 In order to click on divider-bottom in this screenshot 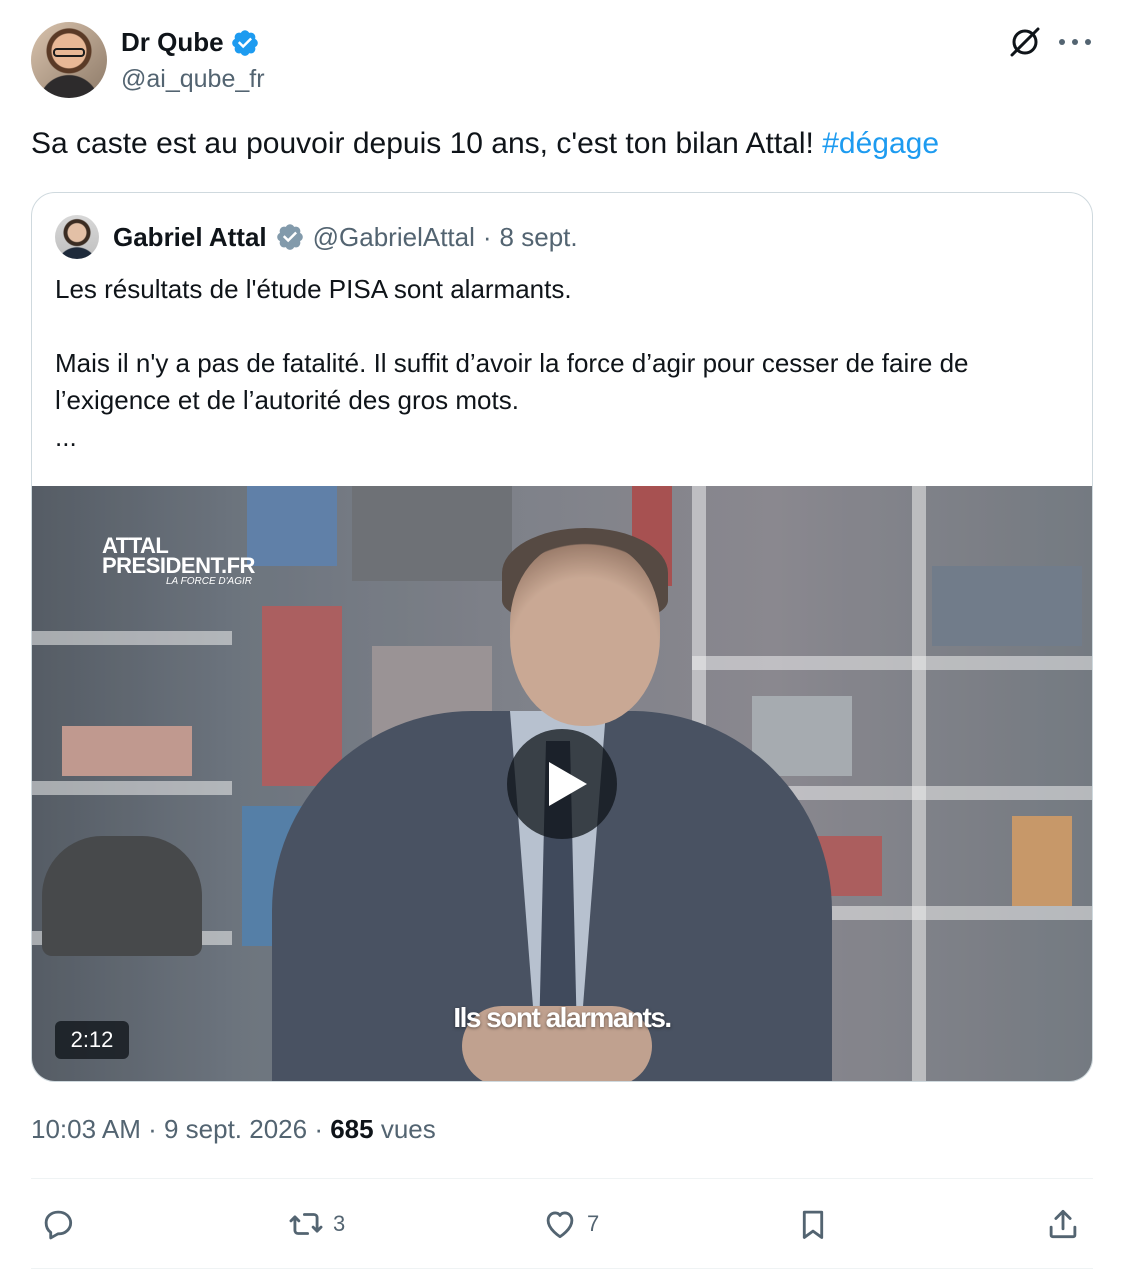, I will do `click(562, 1268)`.